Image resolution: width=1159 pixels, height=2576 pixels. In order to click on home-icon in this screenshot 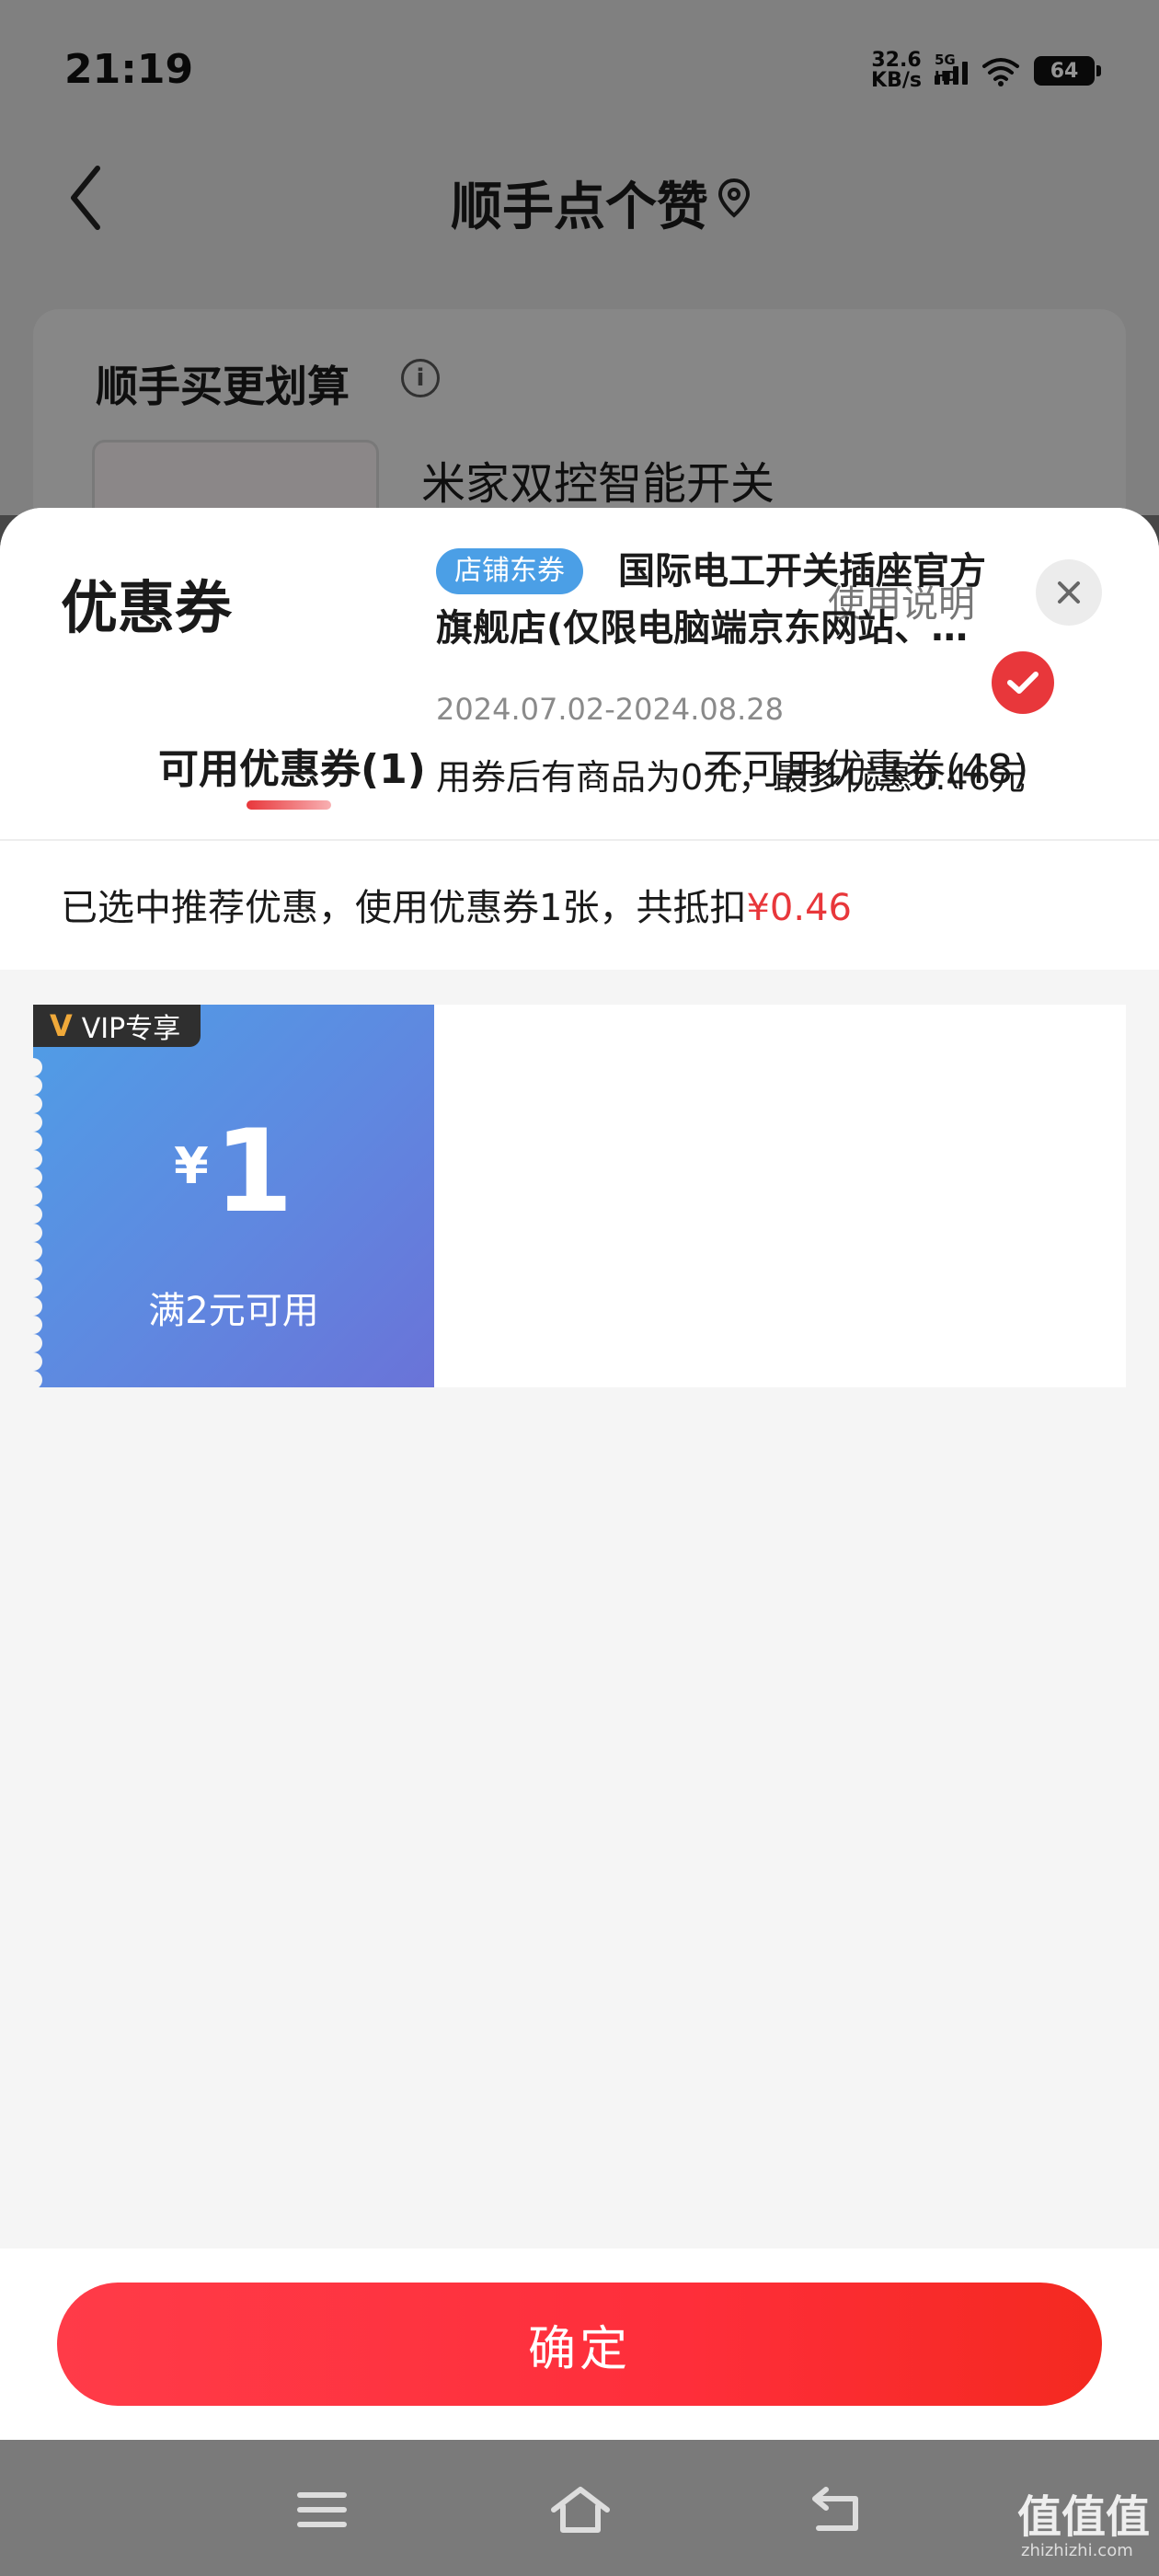, I will do `click(580, 2510)`.